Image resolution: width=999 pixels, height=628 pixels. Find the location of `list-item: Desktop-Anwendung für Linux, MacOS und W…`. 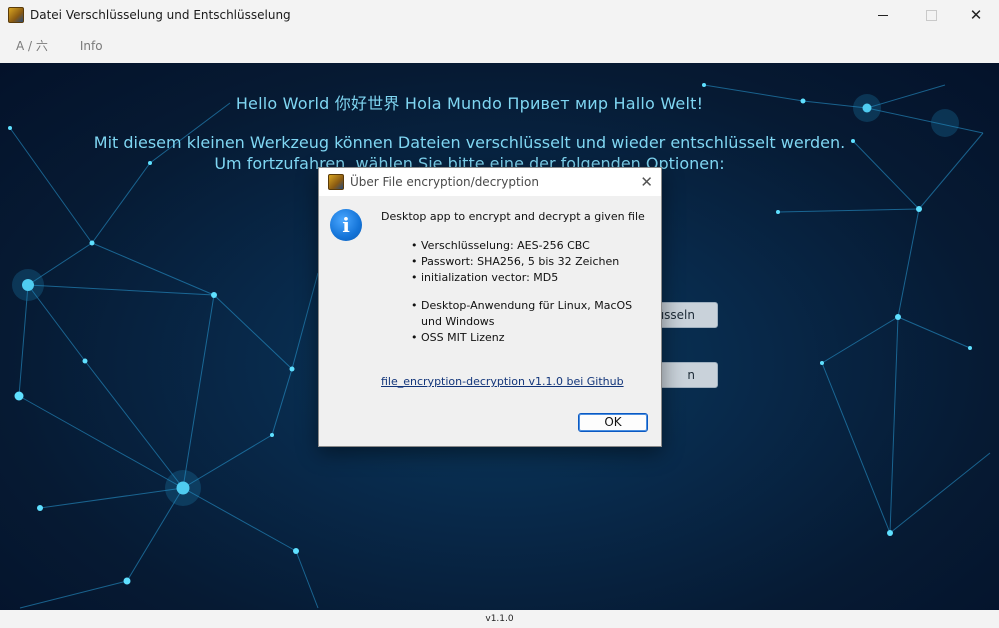

list-item: Desktop-Anwendung für Linux, MacOS und W… is located at coordinates (531, 314).